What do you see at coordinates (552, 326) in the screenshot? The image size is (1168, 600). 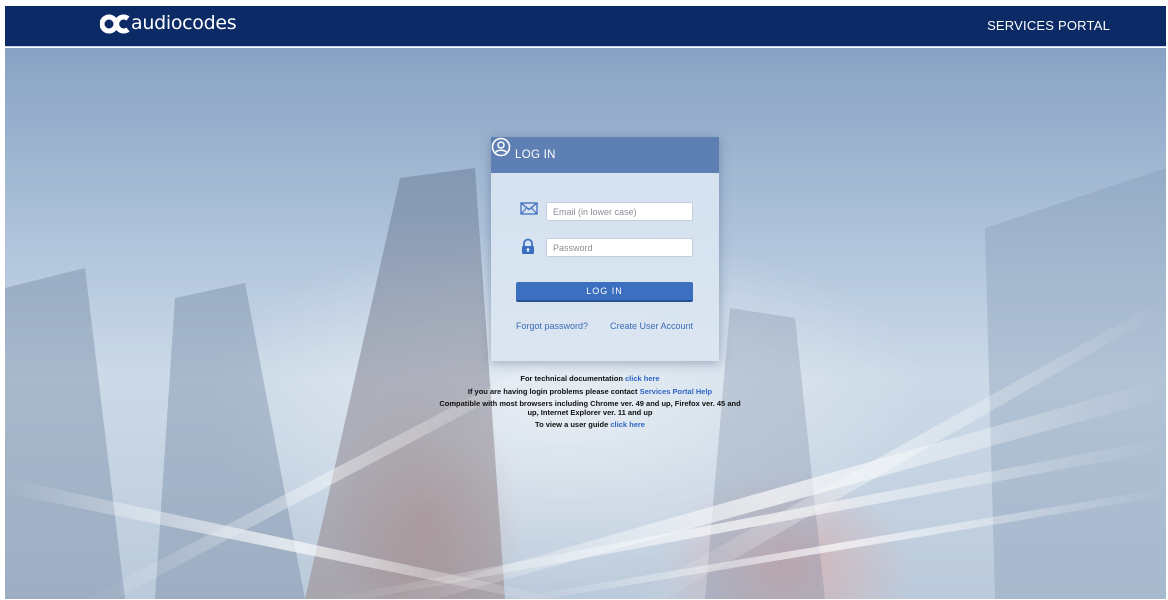 I see `forgot-password-link: Forgot password?` at bounding box center [552, 326].